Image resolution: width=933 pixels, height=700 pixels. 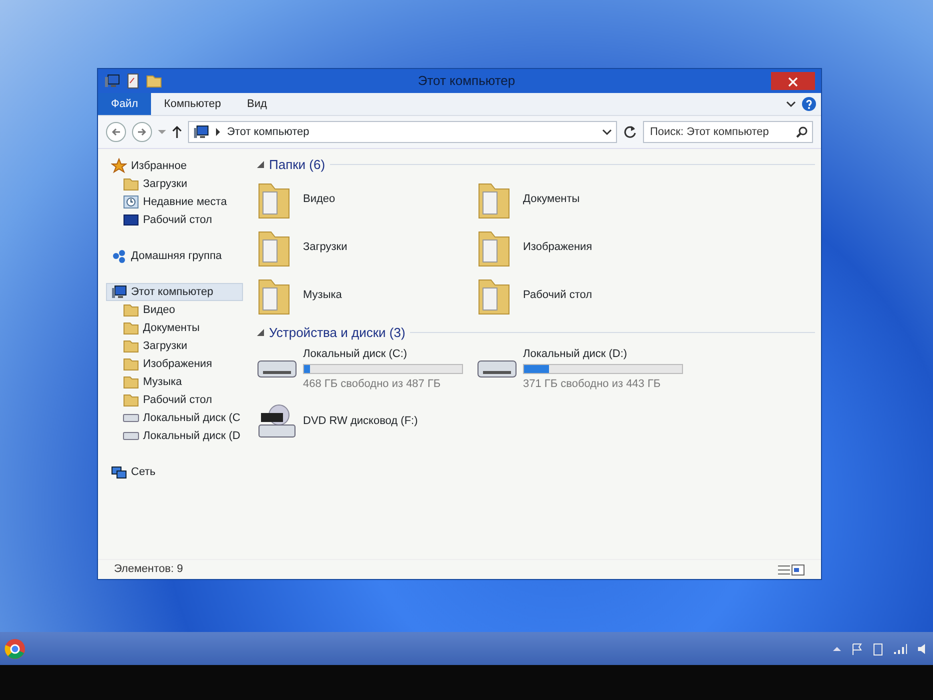 I want to click on folder-item: Документы, so click(x=587, y=199).